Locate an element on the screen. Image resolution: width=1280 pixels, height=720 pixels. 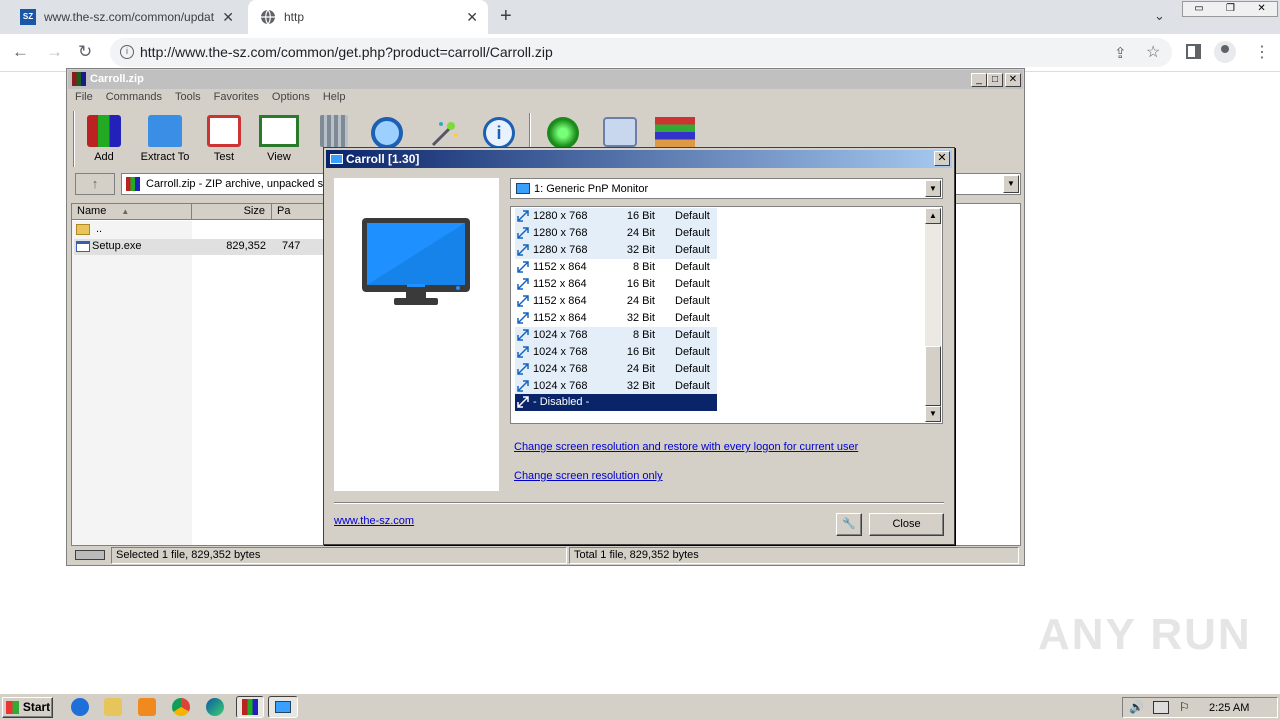
tab-update: SZ www.the-sz.com/common/update.pl ✕ is located at coordinates (126, 17).